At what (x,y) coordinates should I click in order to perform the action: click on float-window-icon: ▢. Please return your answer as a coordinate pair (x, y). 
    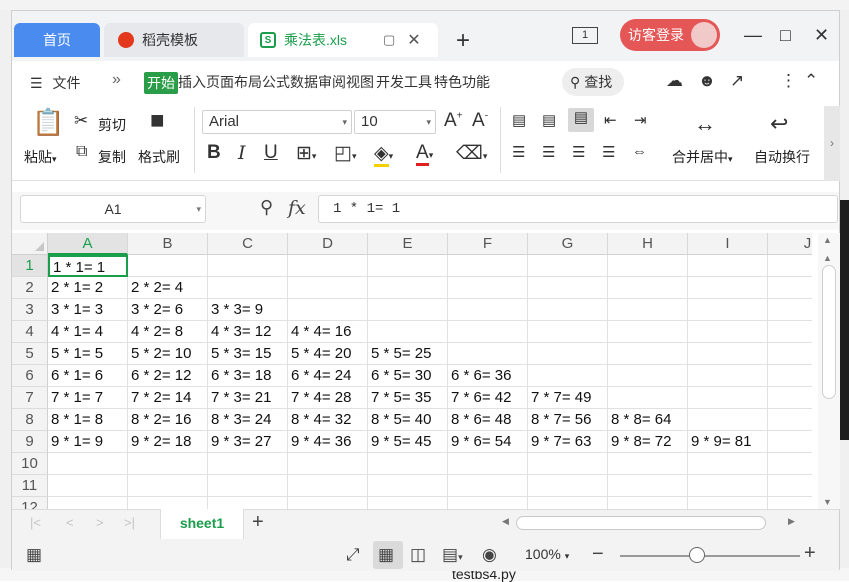
    Looking at the image, I should click on (389, 40).